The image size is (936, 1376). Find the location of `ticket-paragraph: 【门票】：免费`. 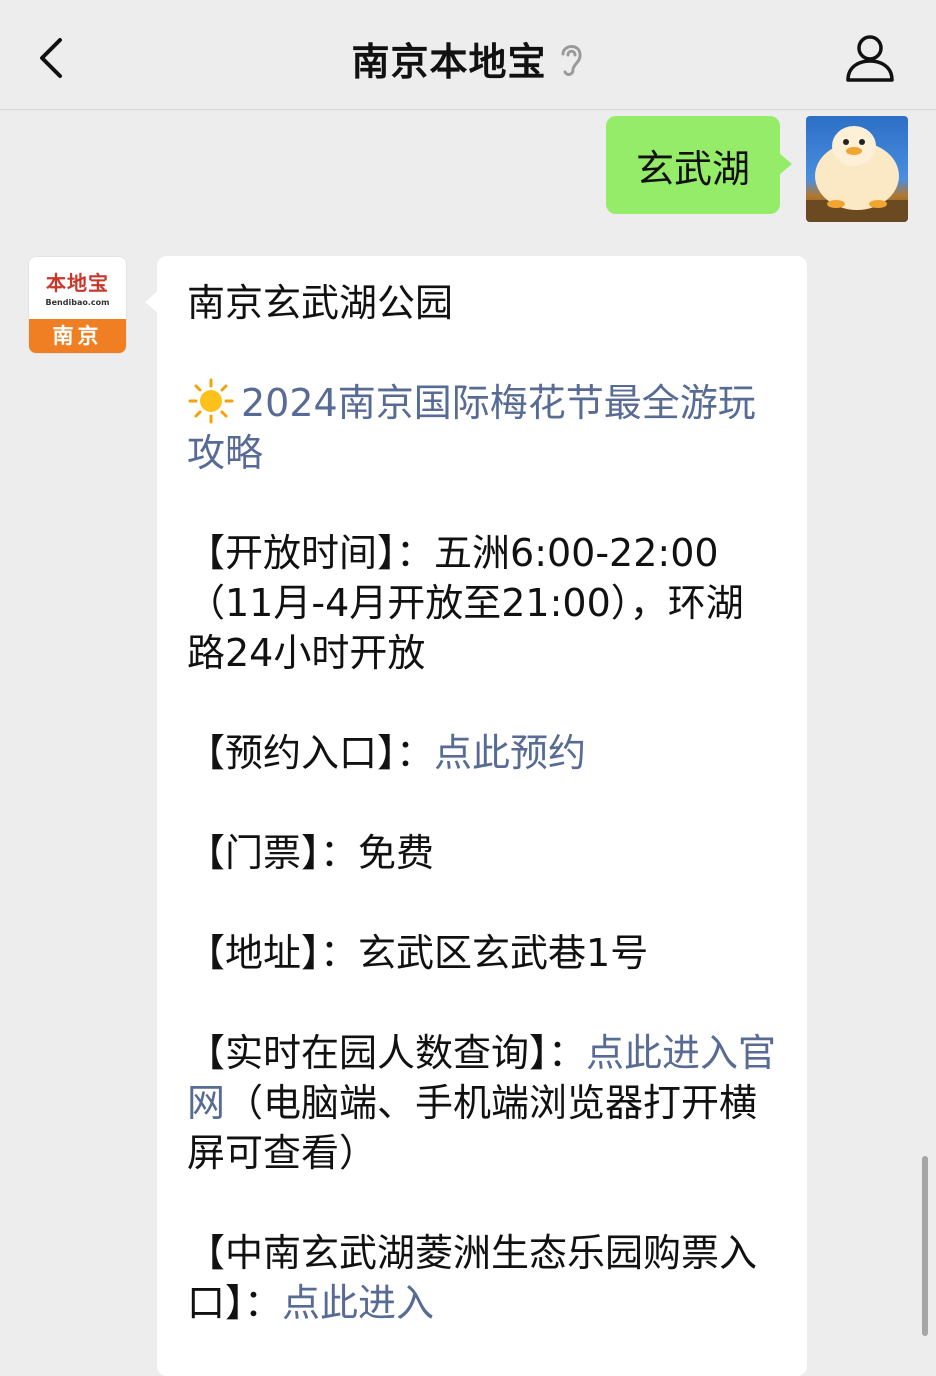

ticket-paragraph: 【门票】：免费 is located at coordinates (482, 853).